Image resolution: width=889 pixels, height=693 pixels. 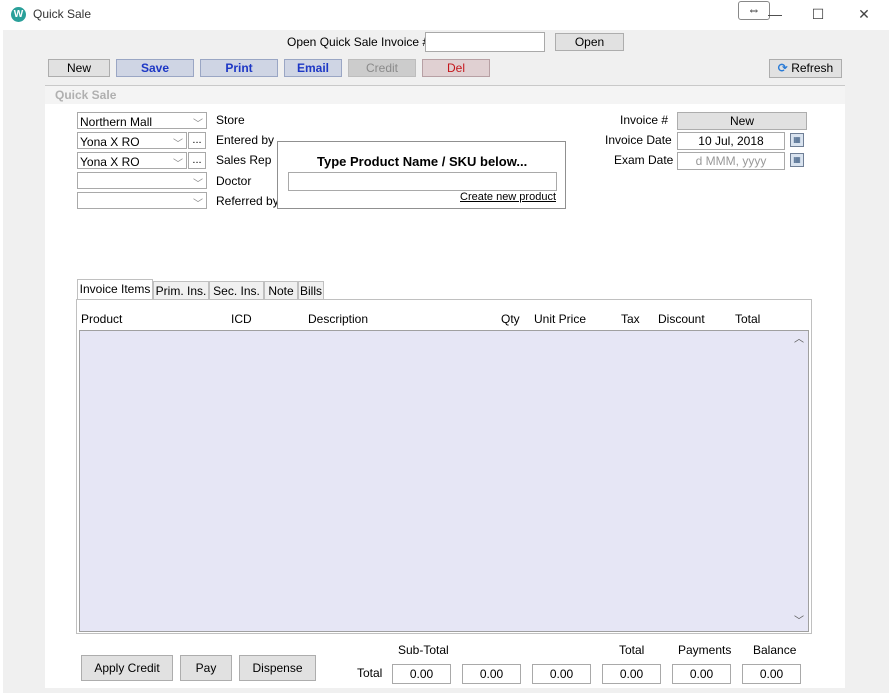 I want to click on doctor-label: Doctor, so click(x=234, y=181).